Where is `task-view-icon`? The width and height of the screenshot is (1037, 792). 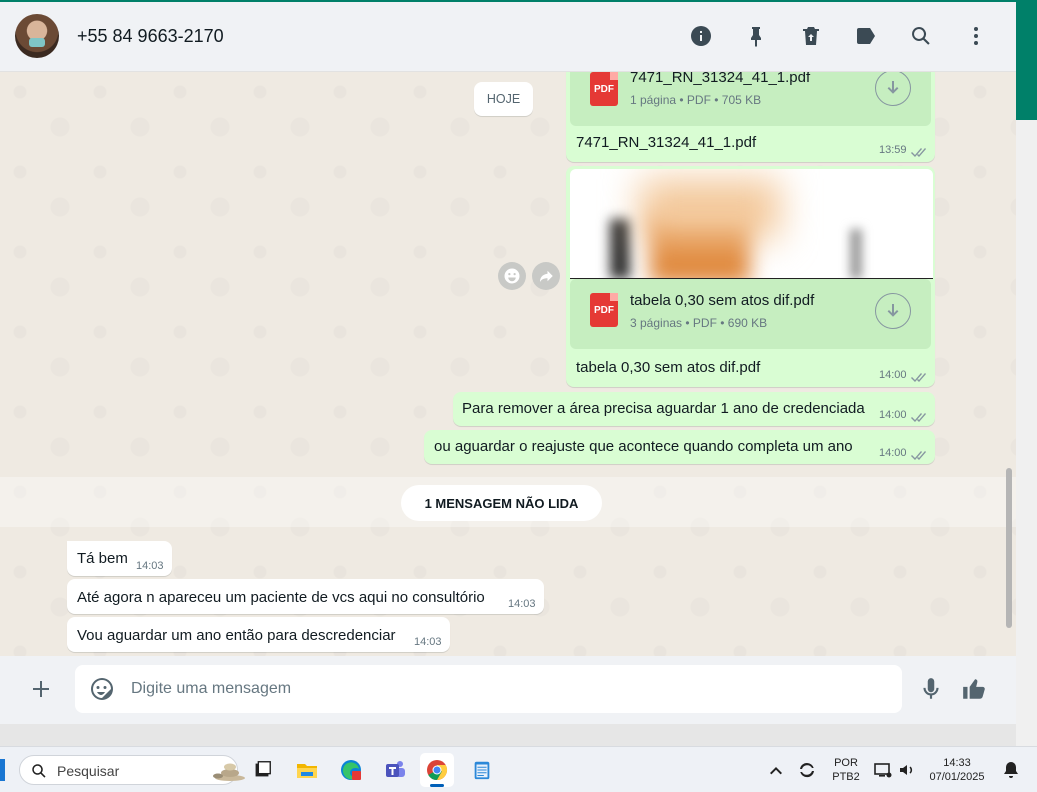 task-view-icon is located at coordinates (262, 770).